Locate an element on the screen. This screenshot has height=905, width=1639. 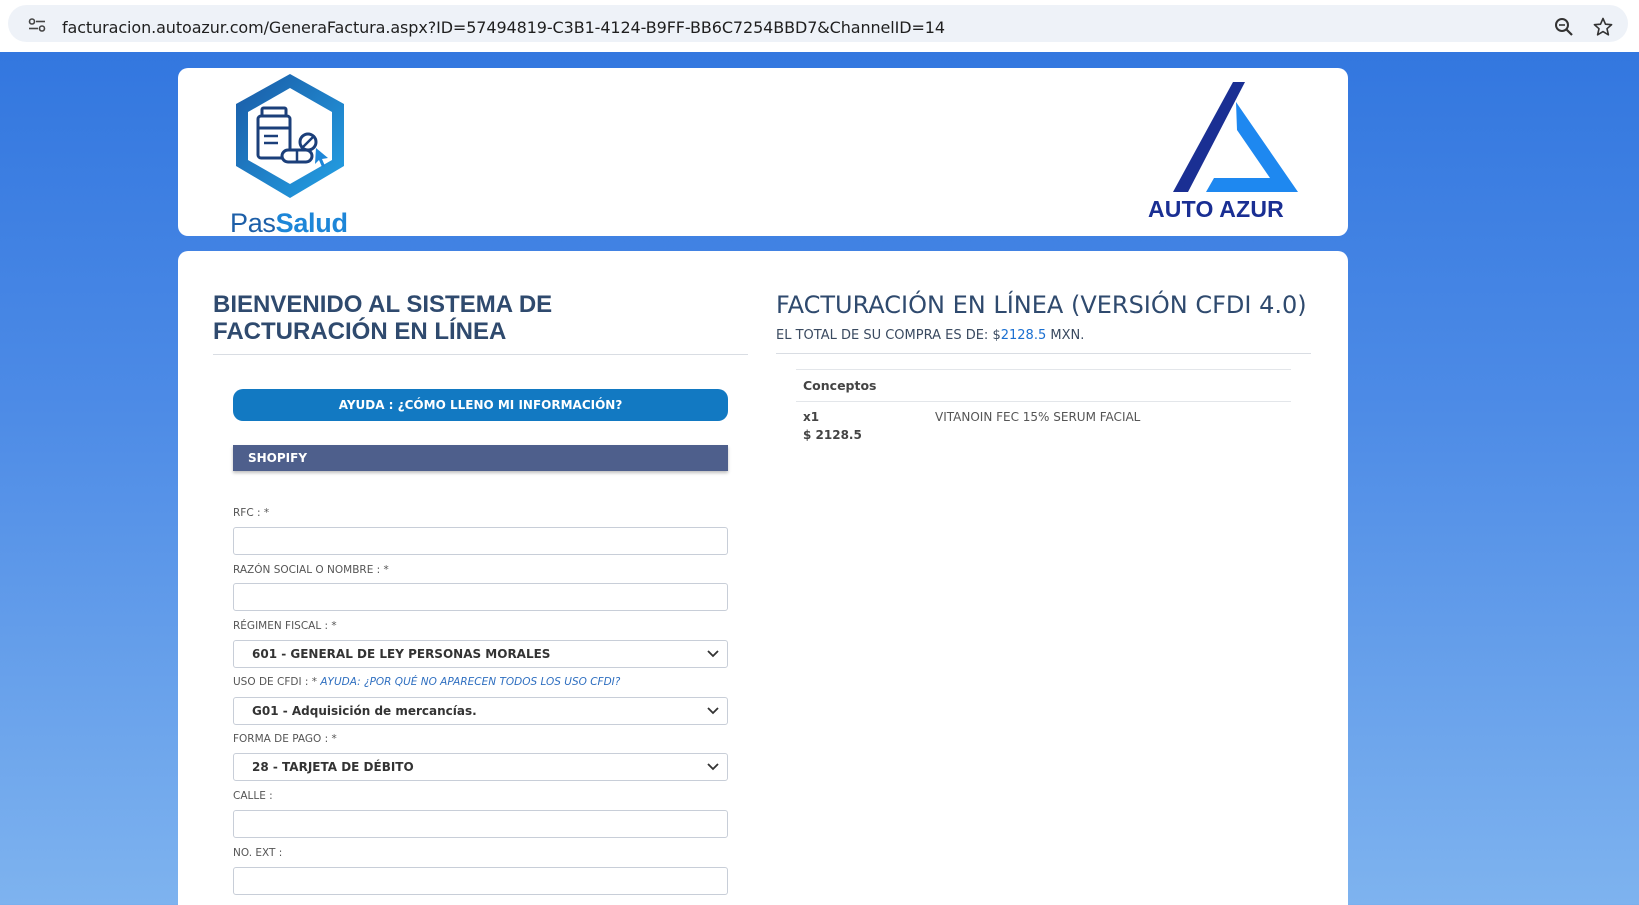
concept-quantity: x1 is located at coordinates (811, 417).